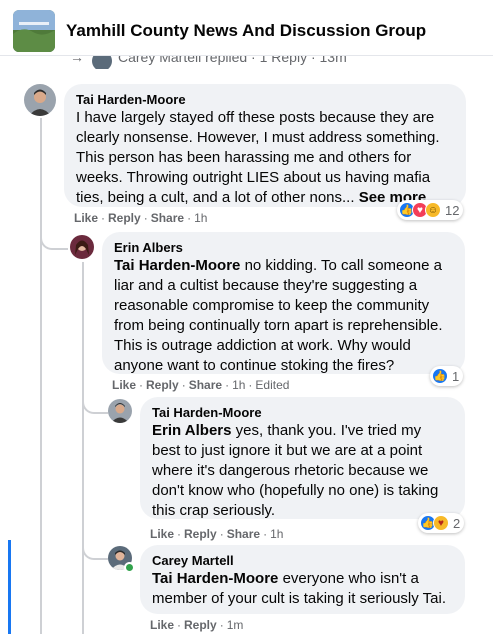  I want to click on reaction-count: 2, so click(457, 523).